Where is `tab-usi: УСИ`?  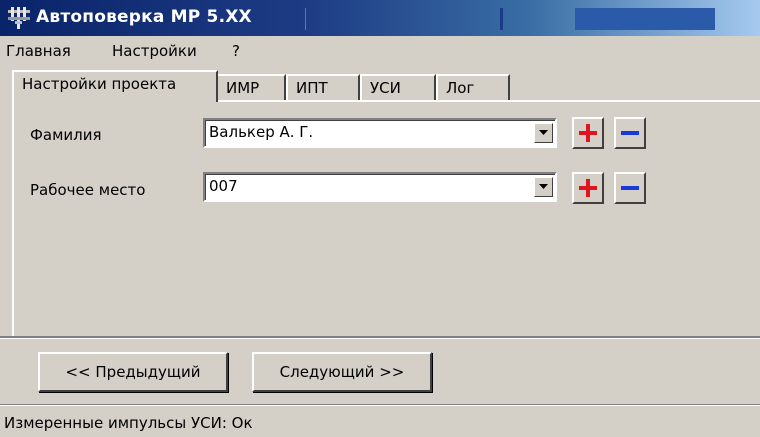 tab-usi: УСИ is located at coordinates (398, 87).